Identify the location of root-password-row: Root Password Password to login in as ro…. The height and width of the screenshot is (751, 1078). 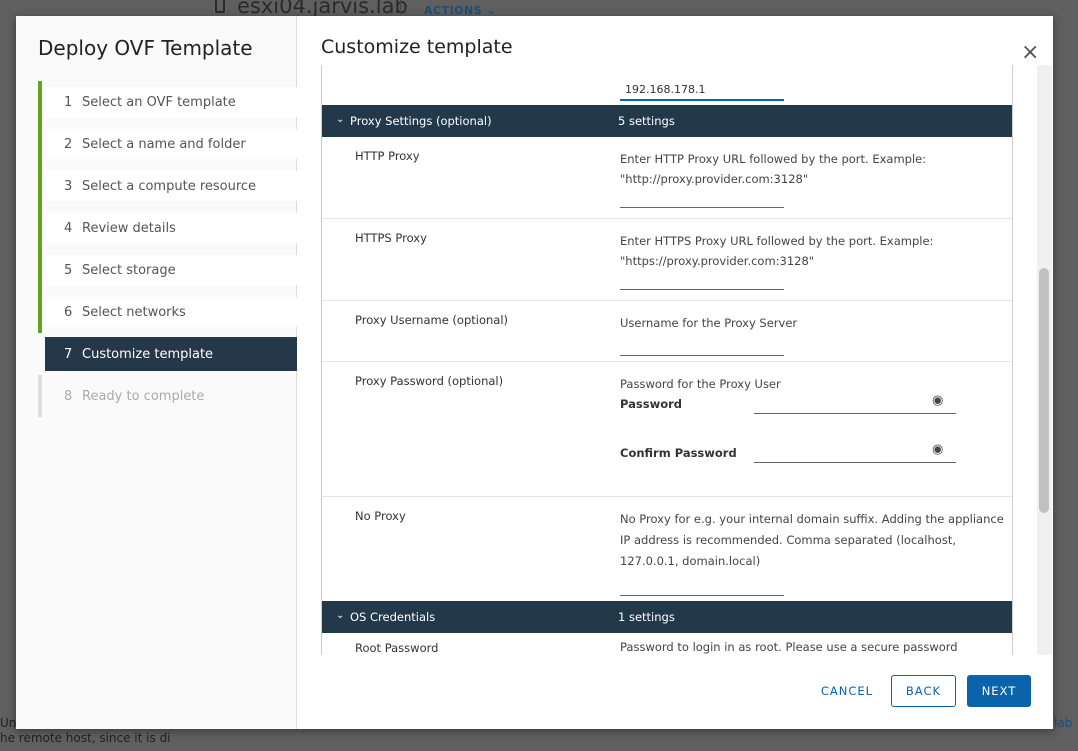
(656, 647).